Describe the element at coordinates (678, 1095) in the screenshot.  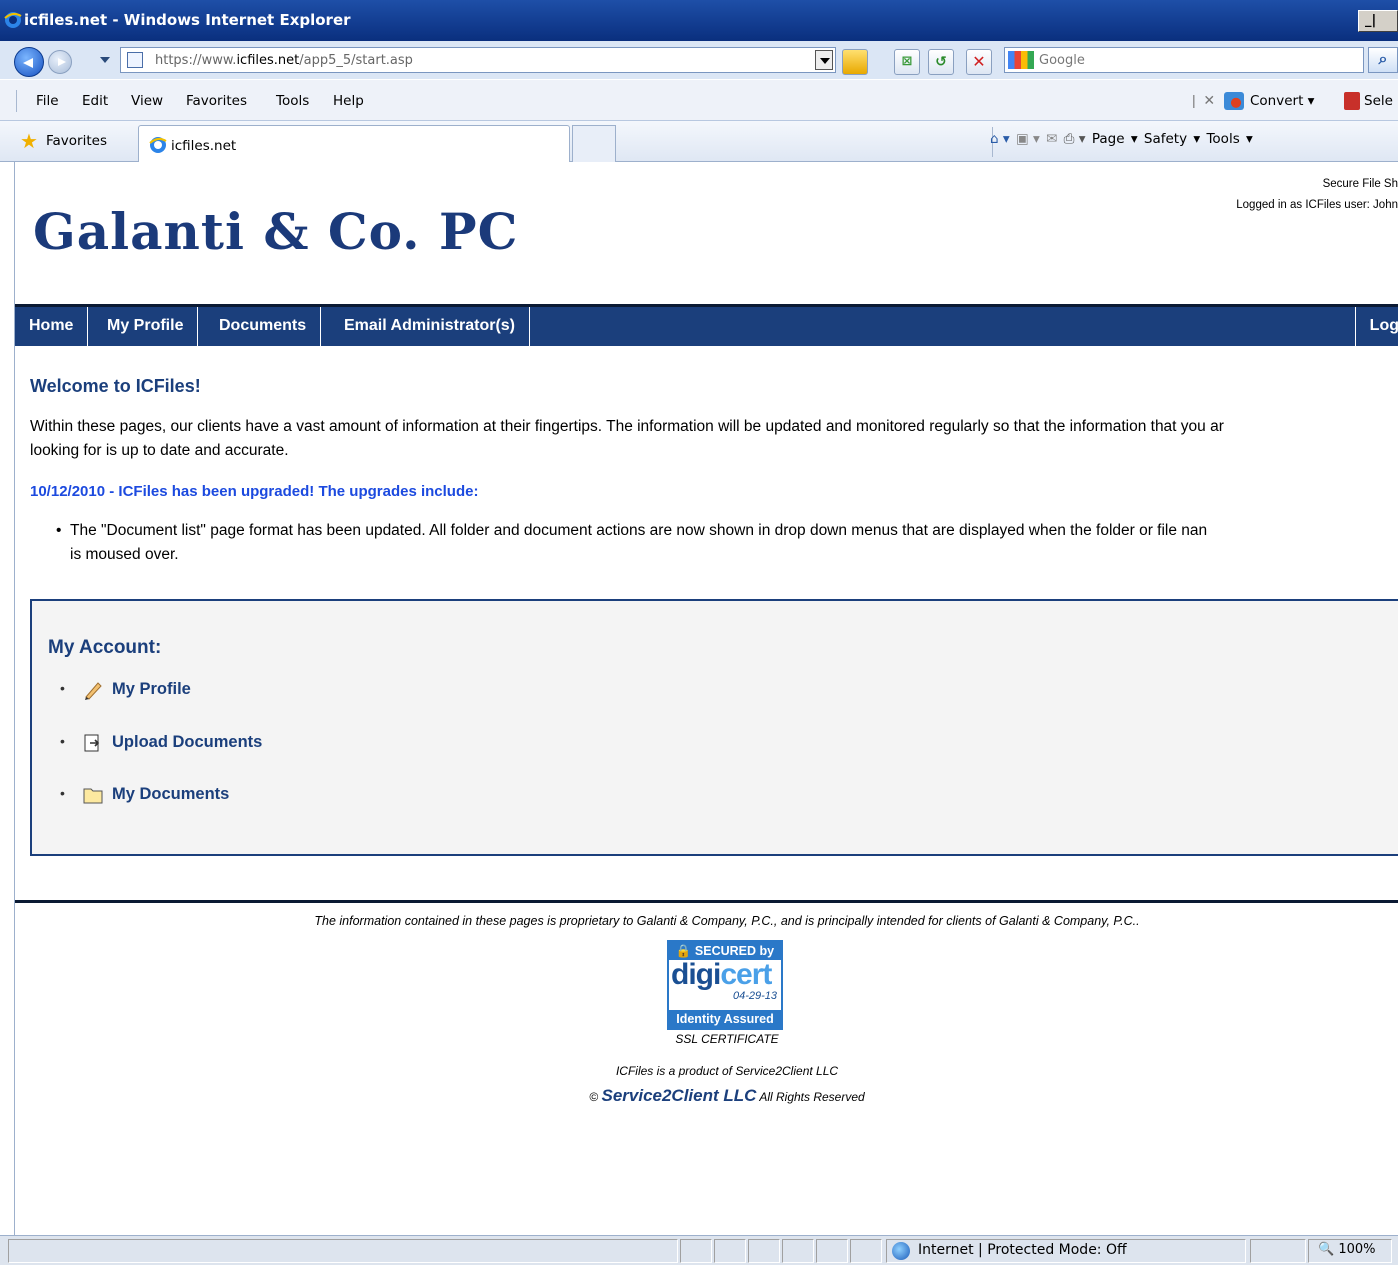
I see `service2client-link: Service2Client LLC` at that location.